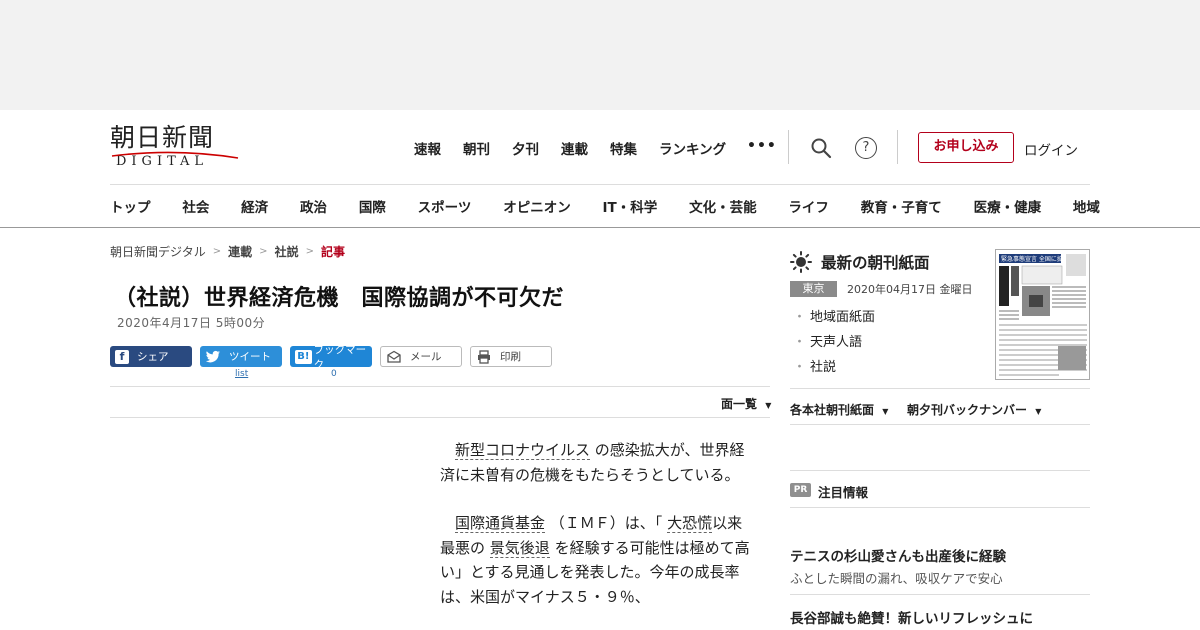 This screenshot has height=630, width=1200. What do you see at coordinates (834, 365) in the screenshot?
I see `edition-link-shasetsu: 社説` at bounding box center [834, 365].